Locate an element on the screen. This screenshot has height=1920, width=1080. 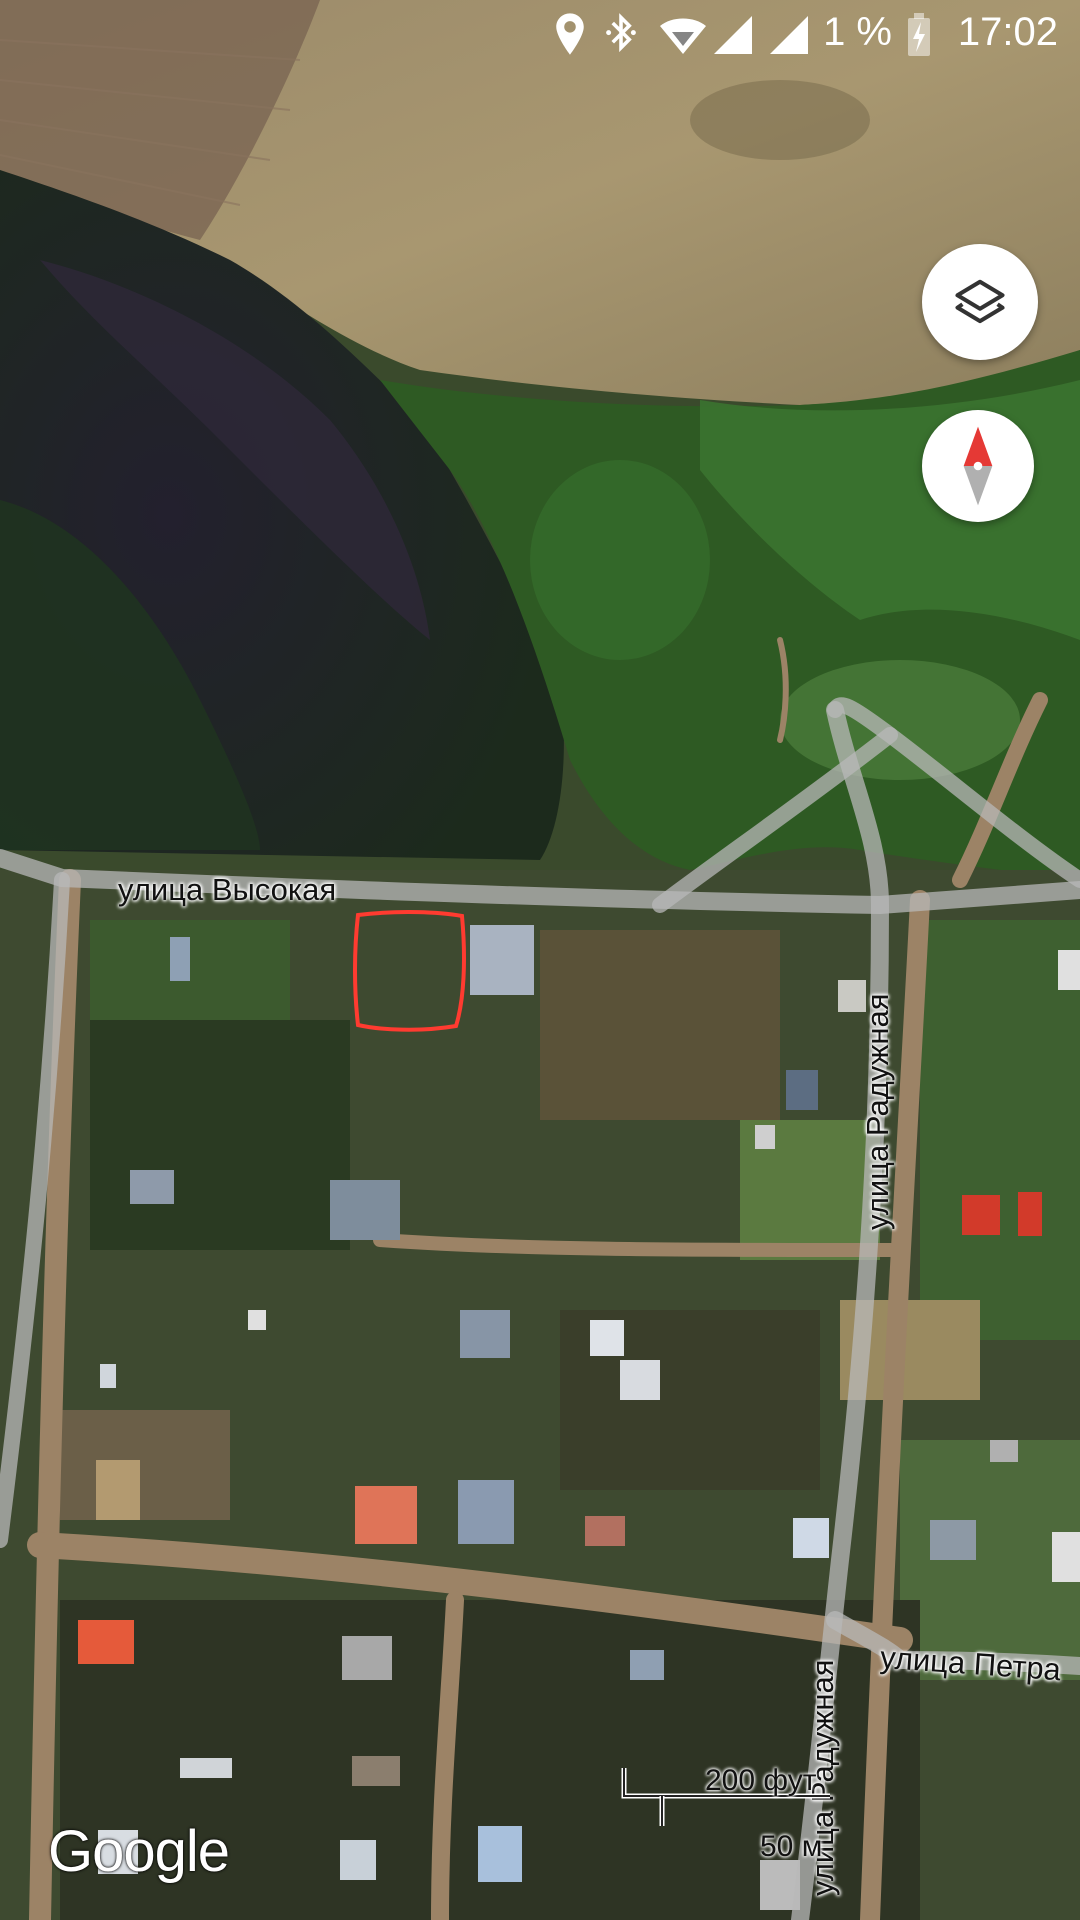
compass-button is located at coordinates (978, 466).